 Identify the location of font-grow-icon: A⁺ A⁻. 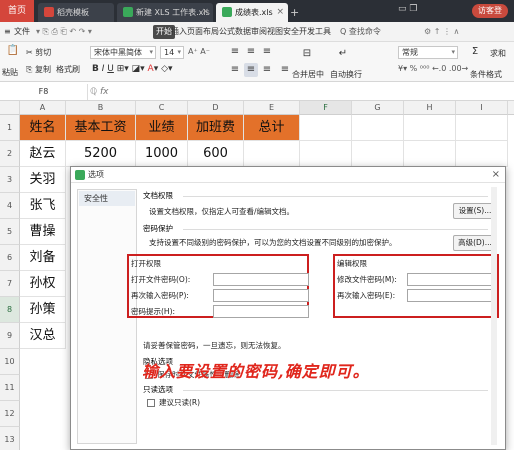
(199, 51).